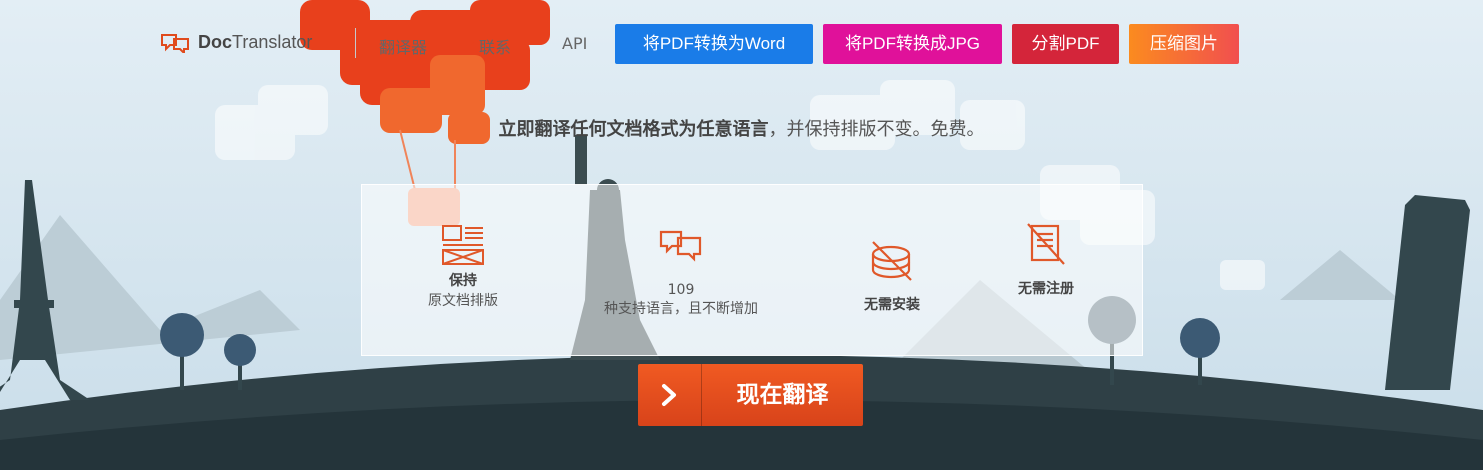  I want to click on feature-title: 无需注册, so click(1046, 289).